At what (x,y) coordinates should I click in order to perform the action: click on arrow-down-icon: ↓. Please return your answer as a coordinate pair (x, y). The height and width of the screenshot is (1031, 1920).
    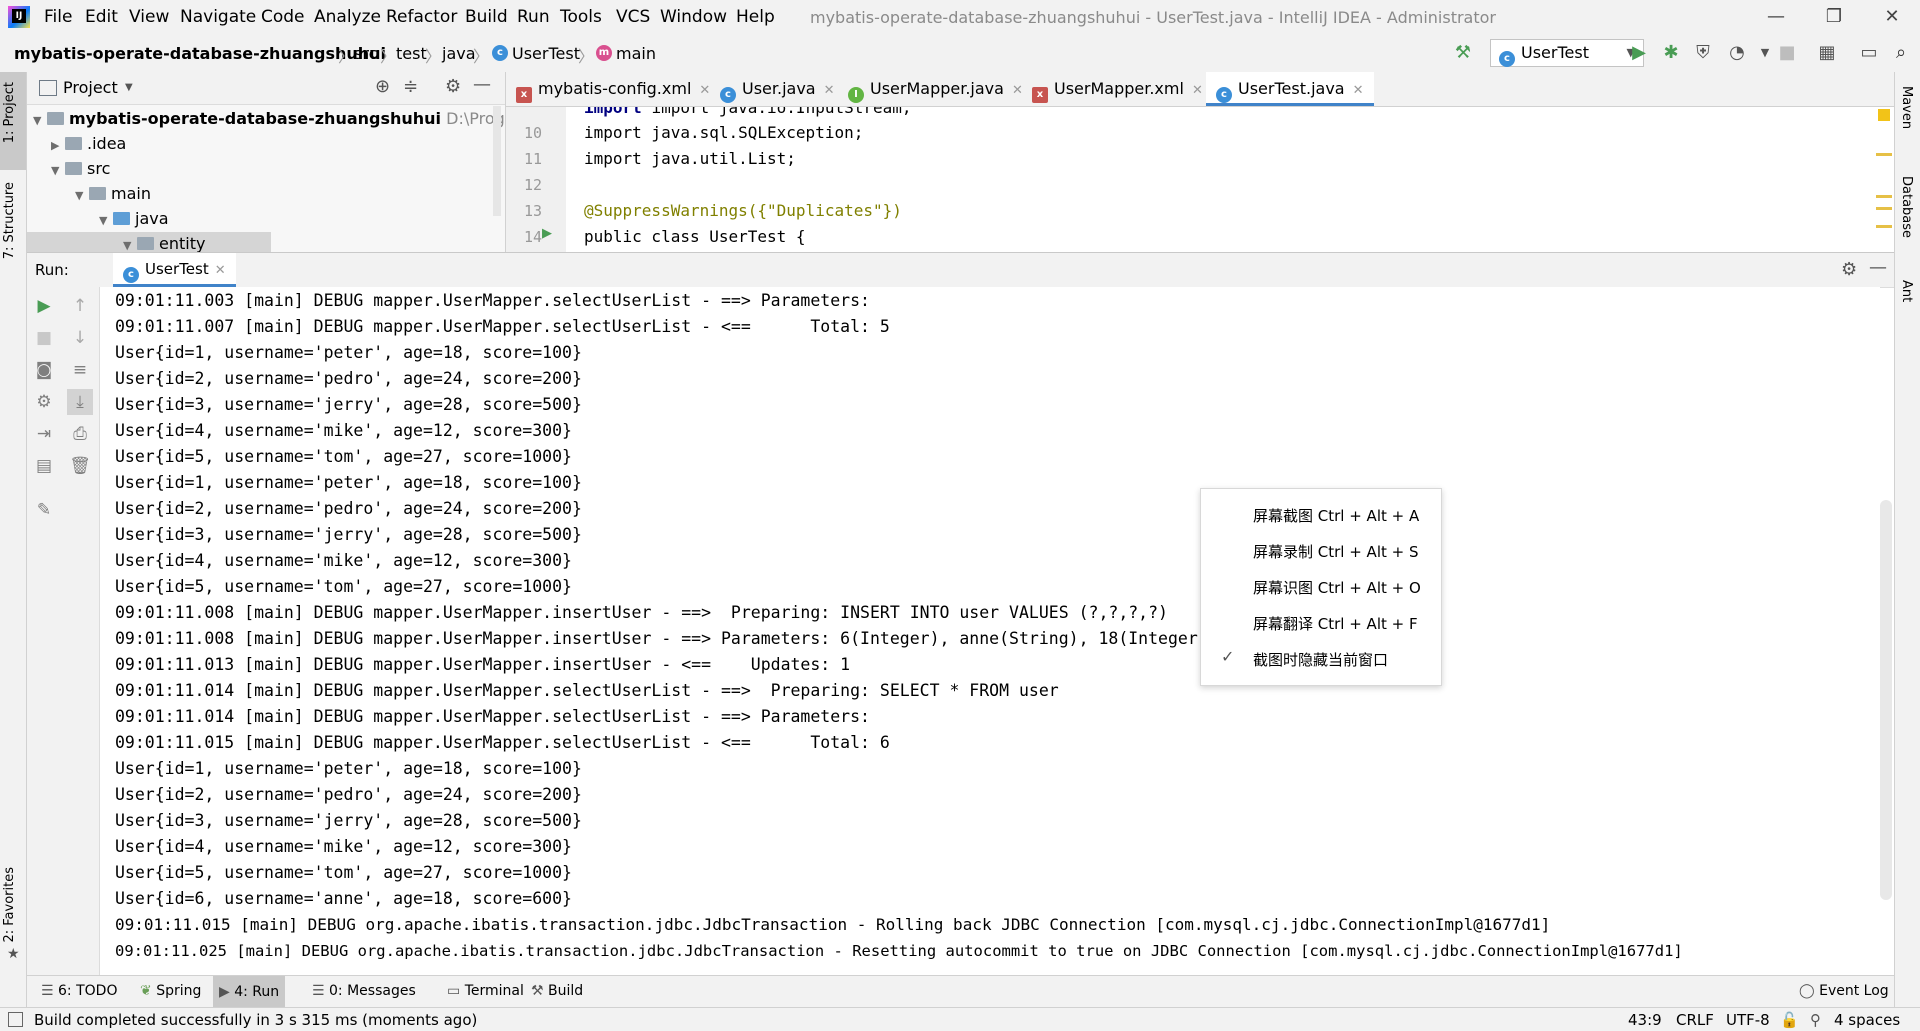
    Looking at the image, I should click on (80, 338).